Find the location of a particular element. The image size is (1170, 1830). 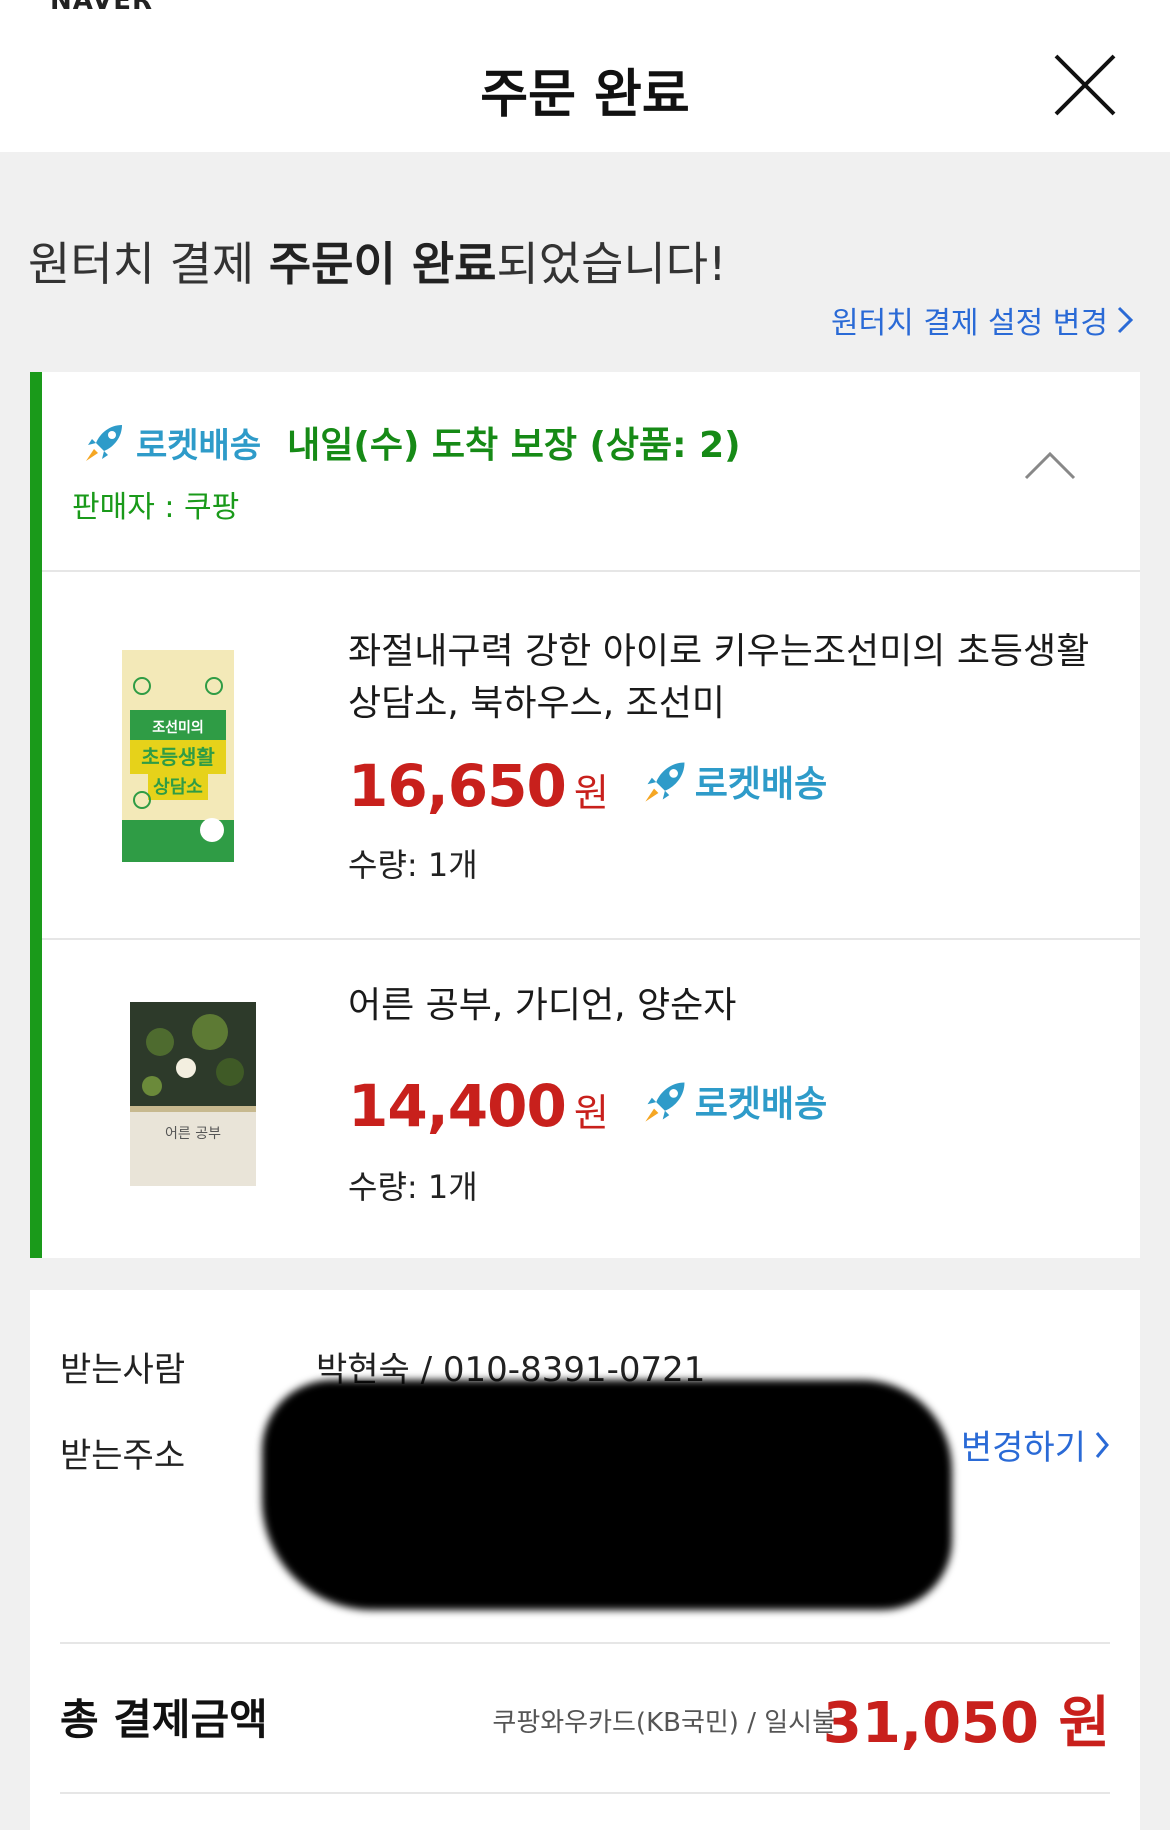

book-cover-image: 조선미의 초등생활 상담소 is located at coordinates (178, 756).